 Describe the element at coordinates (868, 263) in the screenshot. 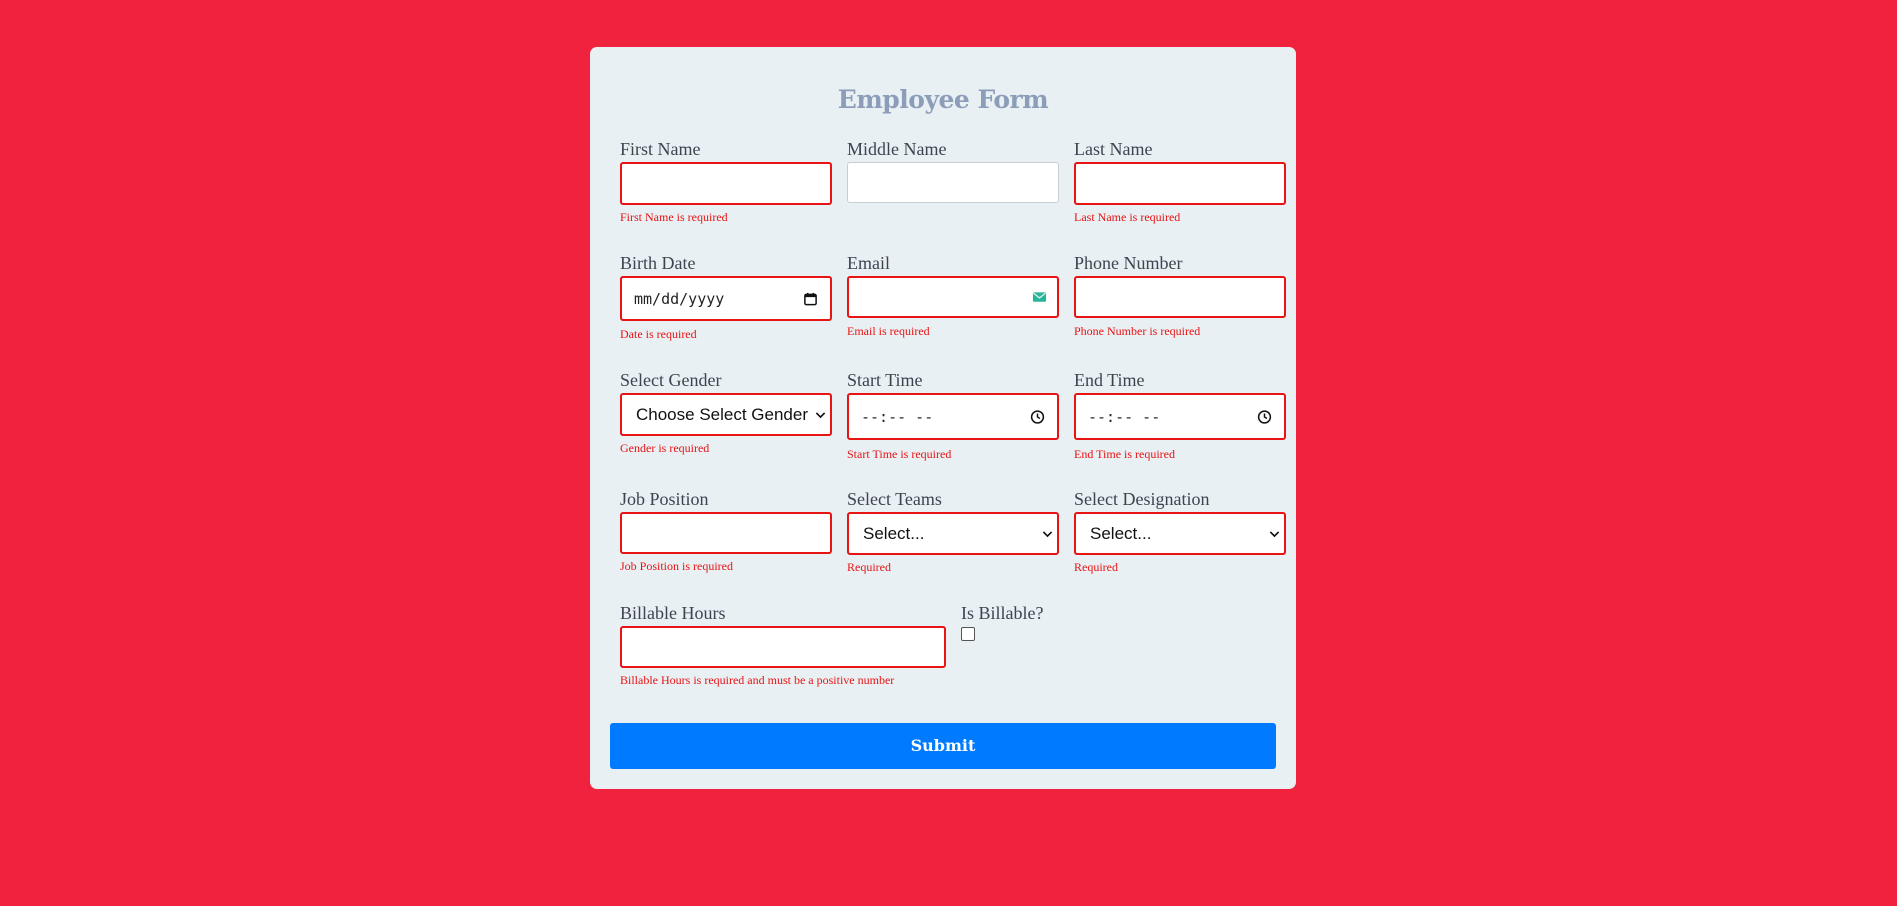

I see `email-label: Email` at that location.